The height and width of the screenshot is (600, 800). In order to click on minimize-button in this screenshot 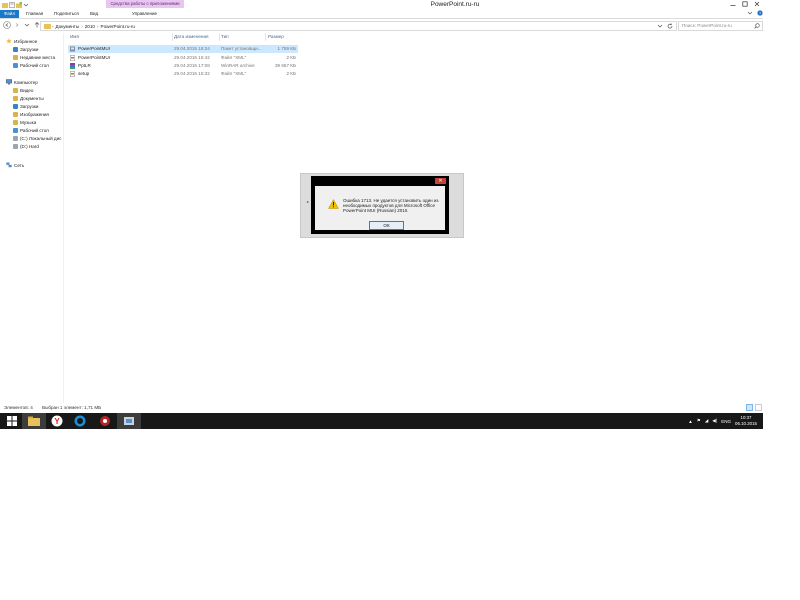, I will do `click(733, 4)`.